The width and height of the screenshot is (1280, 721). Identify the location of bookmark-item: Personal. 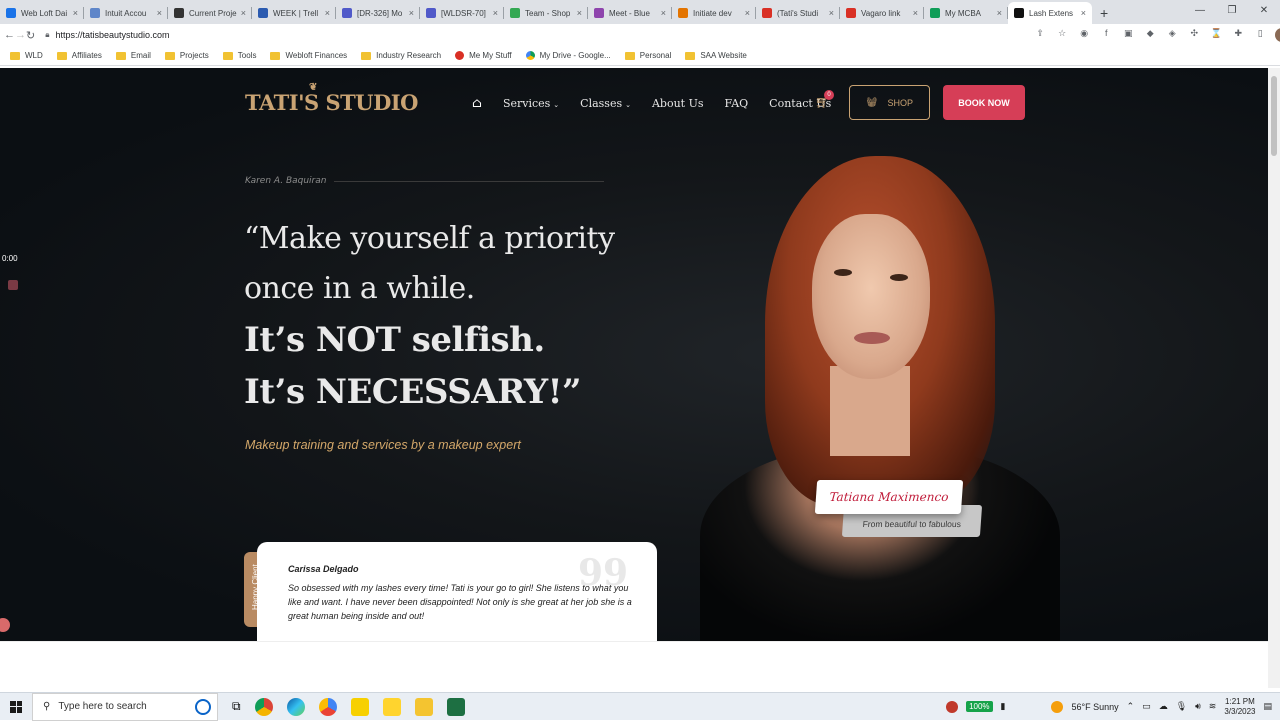
(647, 55).